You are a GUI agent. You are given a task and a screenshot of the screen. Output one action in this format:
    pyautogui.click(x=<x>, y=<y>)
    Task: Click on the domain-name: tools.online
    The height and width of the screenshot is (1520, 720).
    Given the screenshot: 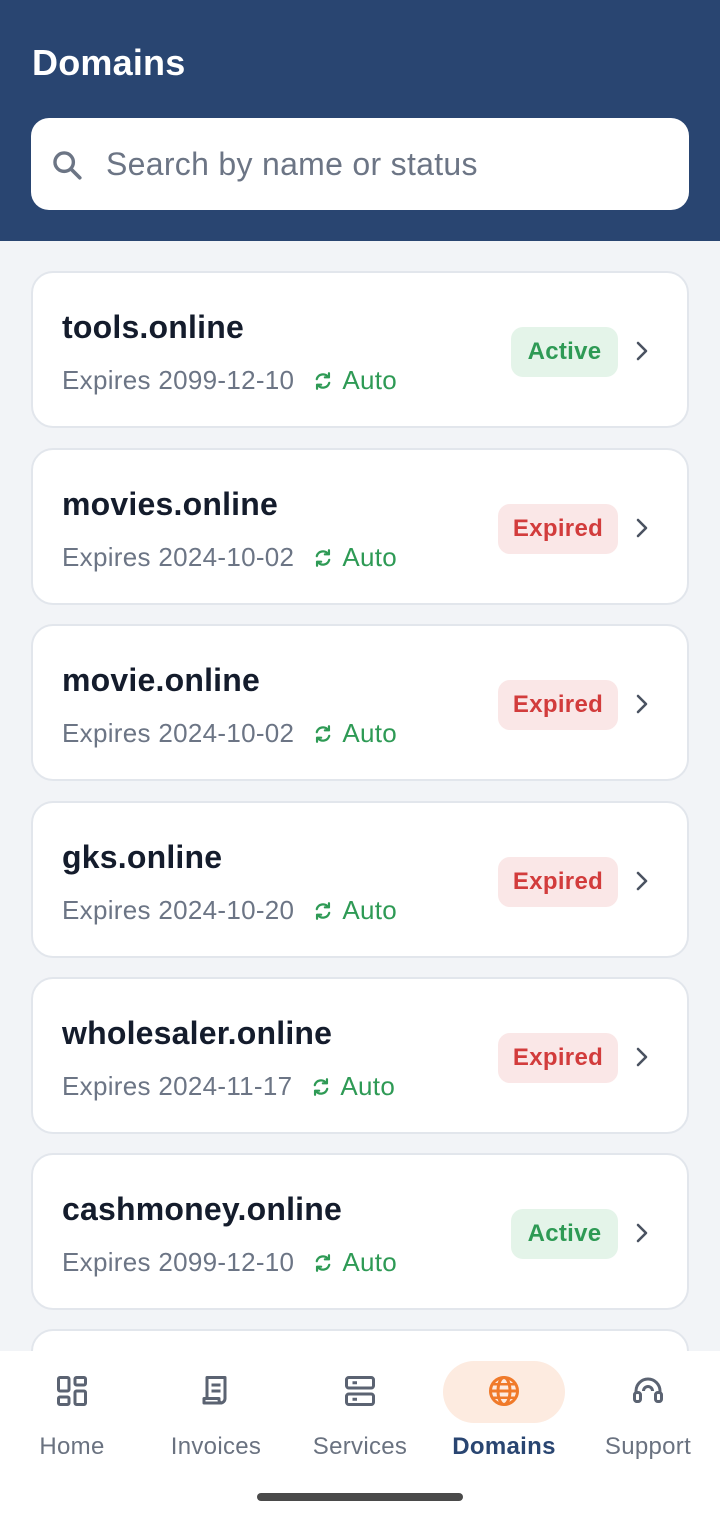 What is the action you would take?
    pyautogui.click(x=153, y=327)
    